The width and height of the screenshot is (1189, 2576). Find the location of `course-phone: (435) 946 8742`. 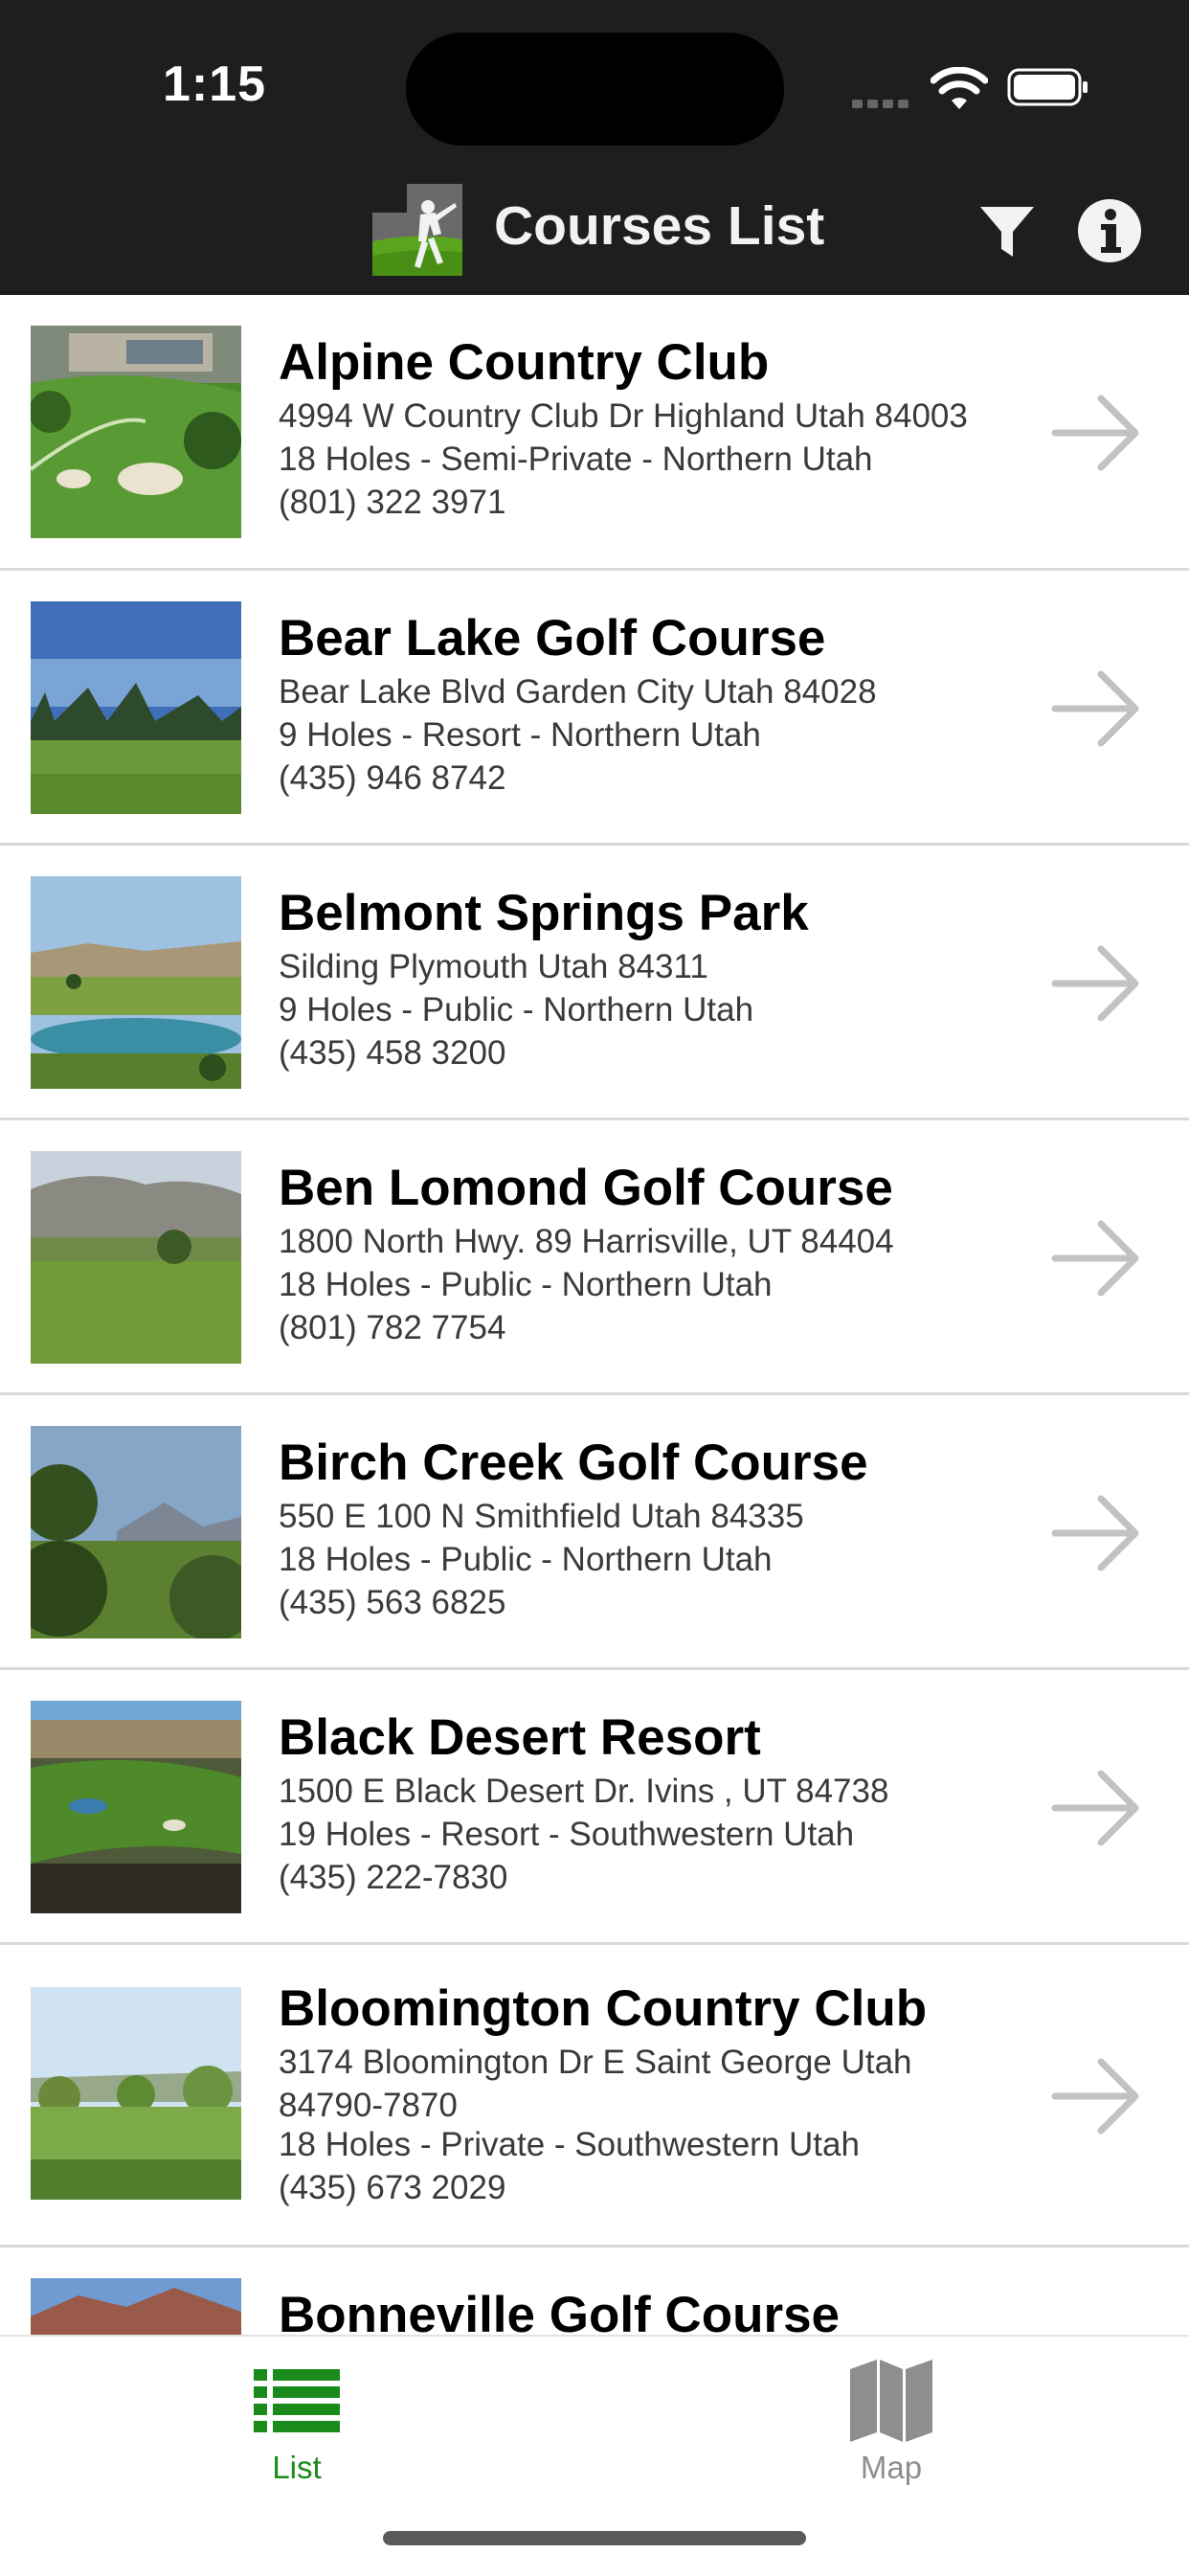

course-phone: (435) 946 8742 is located at coordinates (392, 778).